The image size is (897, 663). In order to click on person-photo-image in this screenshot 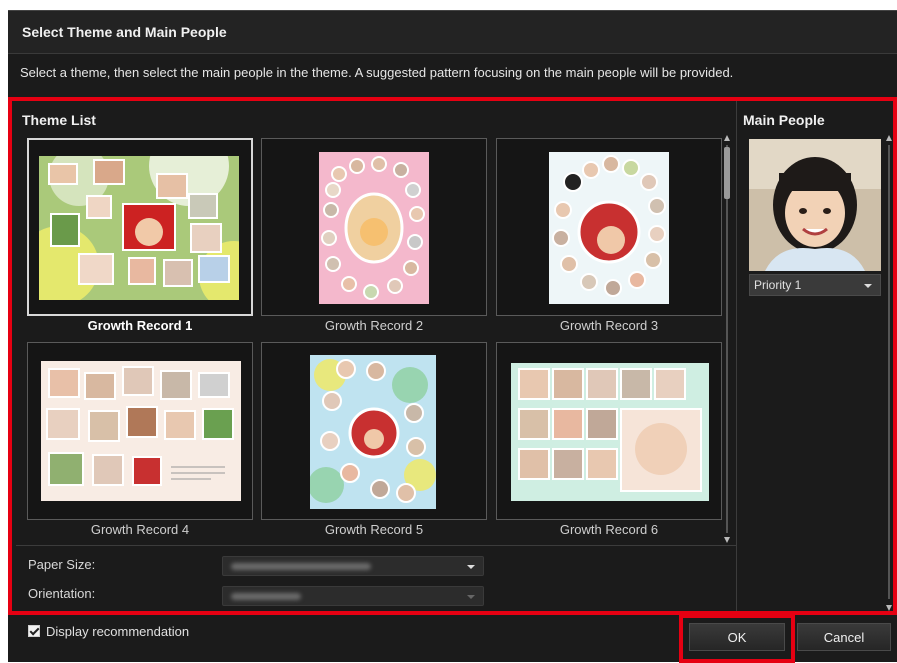, I will do `click(815, 205)`.